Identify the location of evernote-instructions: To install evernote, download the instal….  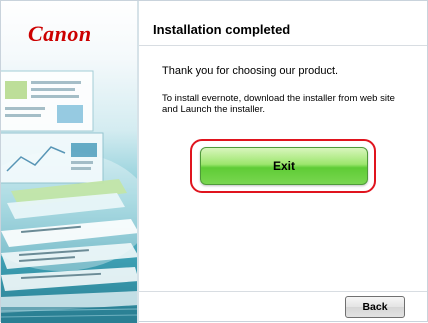
(278, 104).